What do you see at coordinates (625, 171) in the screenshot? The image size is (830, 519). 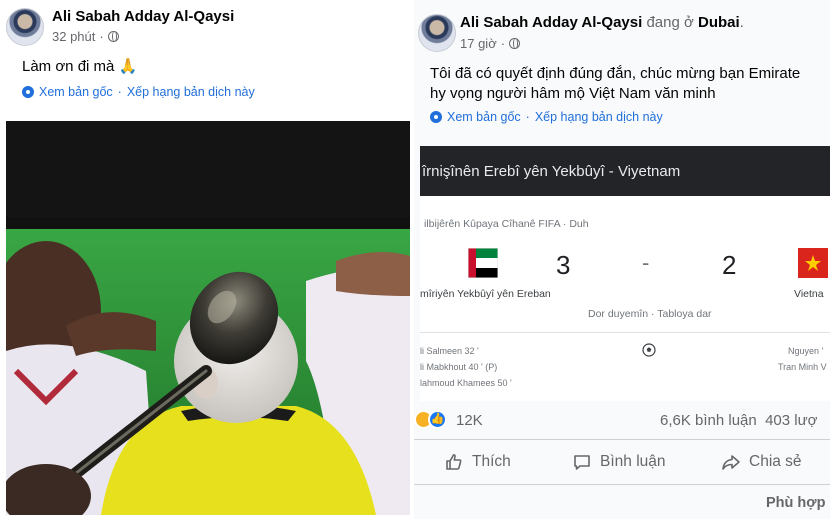 I see `match-header: îrnişînên Erebî yên Yekbûyî - Viyetnam` at bounding box center [625, 171].